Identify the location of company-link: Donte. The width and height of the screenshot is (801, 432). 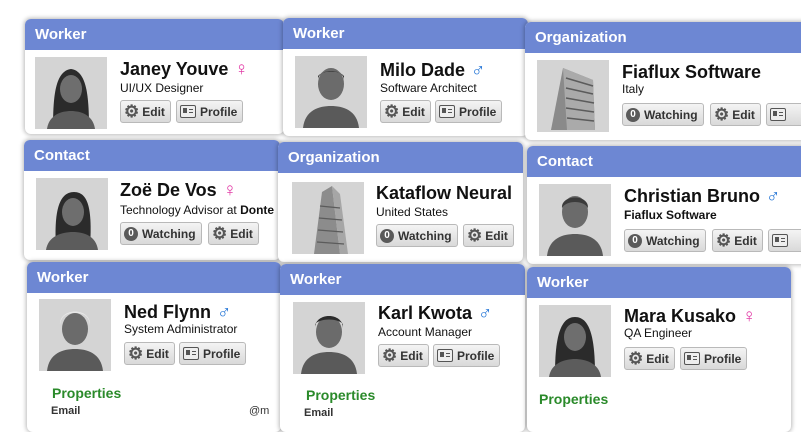
(257, 210).